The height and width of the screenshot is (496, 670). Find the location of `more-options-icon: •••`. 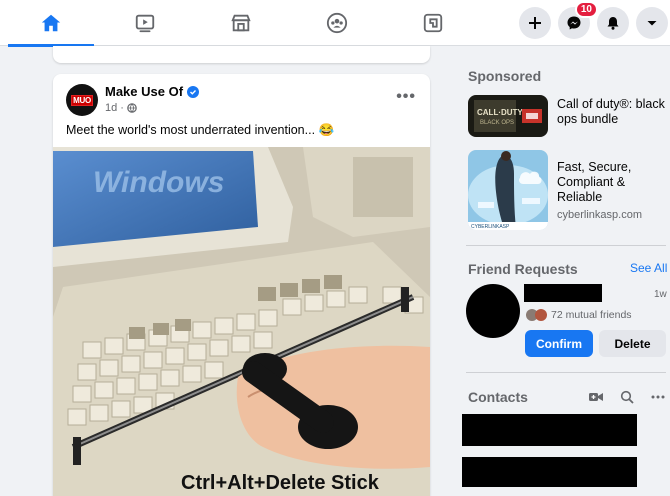

more-options-icon: ••• is located at coordinates (406, 96).